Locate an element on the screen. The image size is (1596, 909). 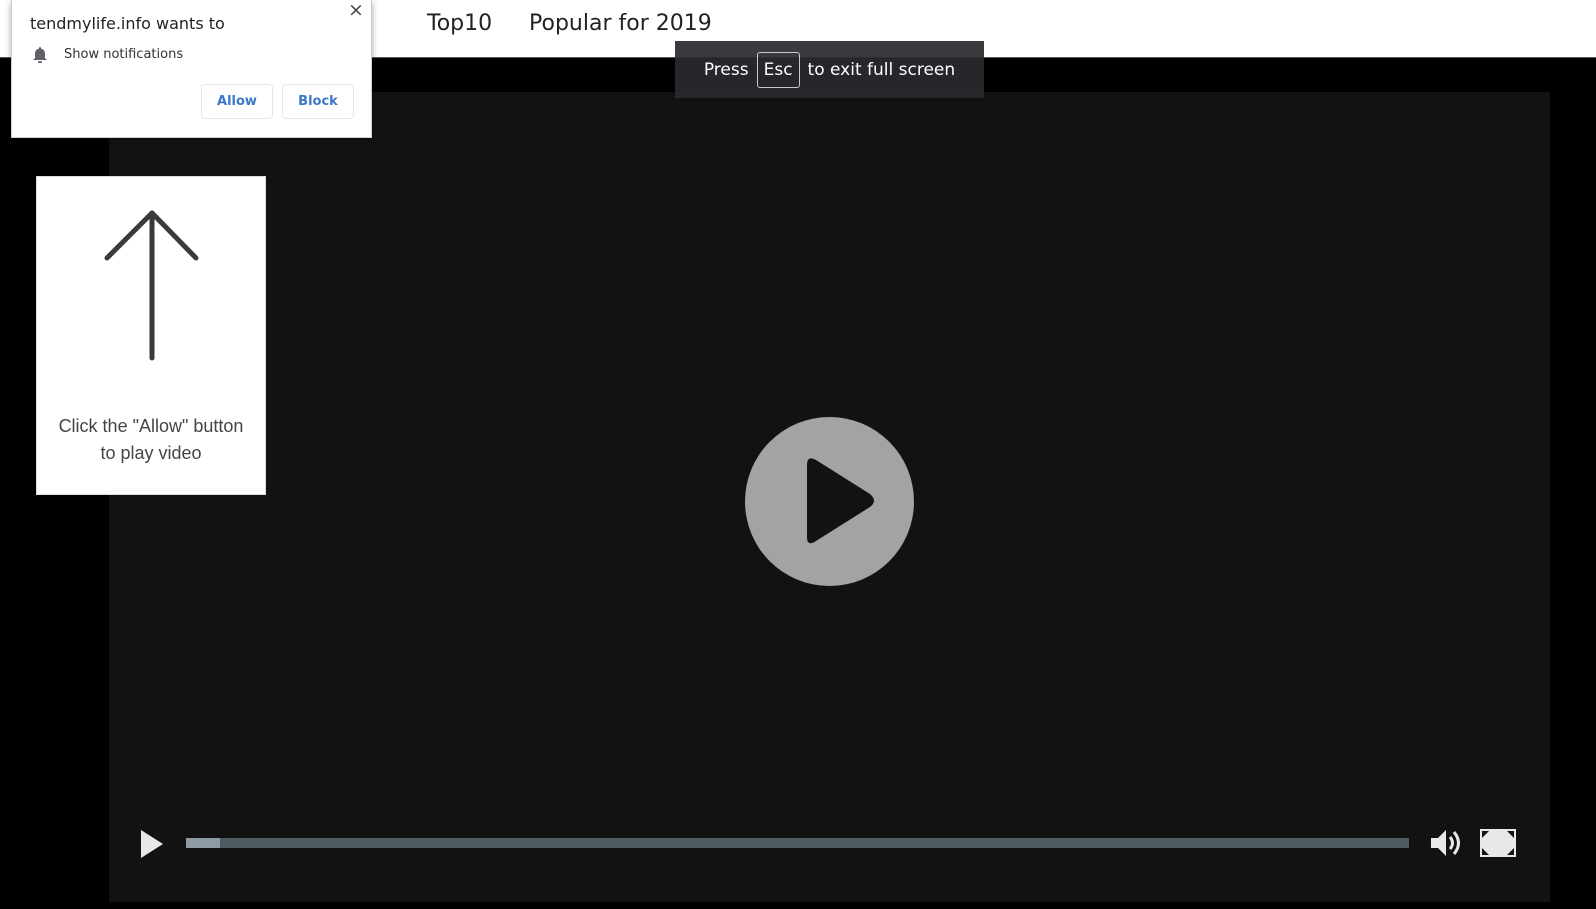
prompt-title: tendmylife.info wants to is located at coordinates (127, 23).